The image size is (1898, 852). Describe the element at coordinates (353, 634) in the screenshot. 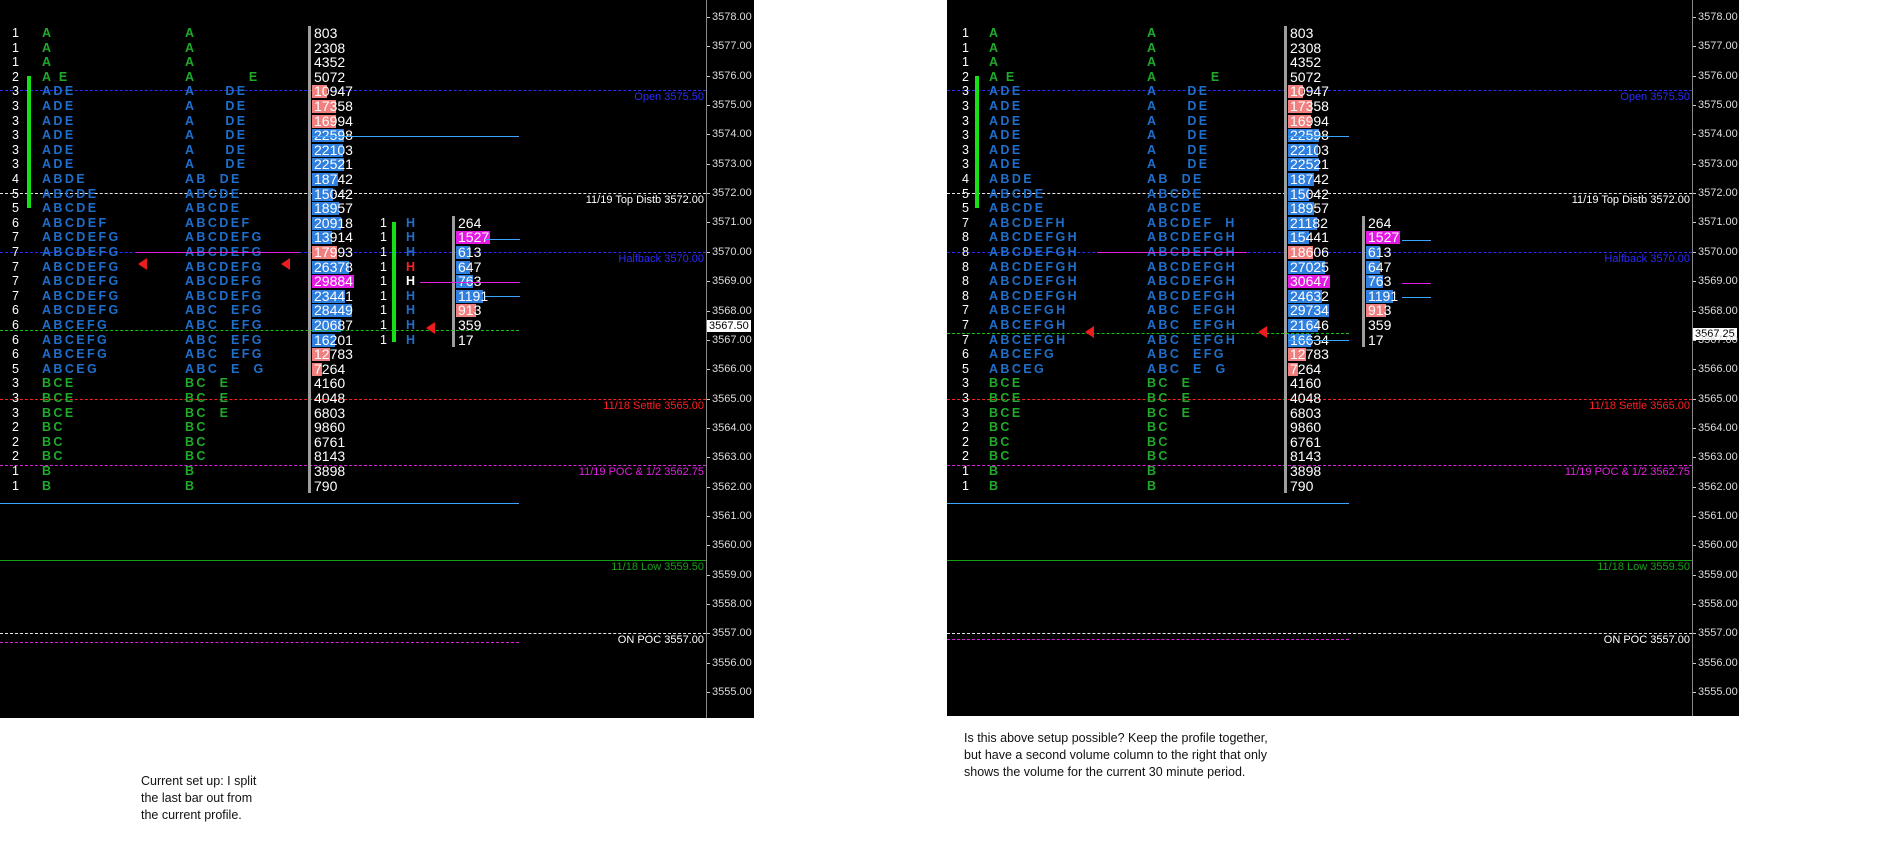

I see `level-line-on-poc` at that location.